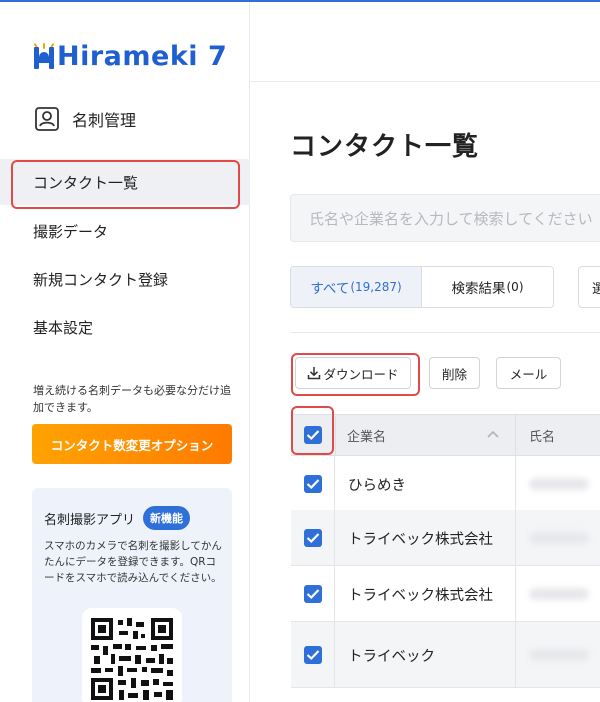  What do you see at coordinates (132, 659) in the screenshot?
I see `qr-code-icon` at bounding box center [132, 659].